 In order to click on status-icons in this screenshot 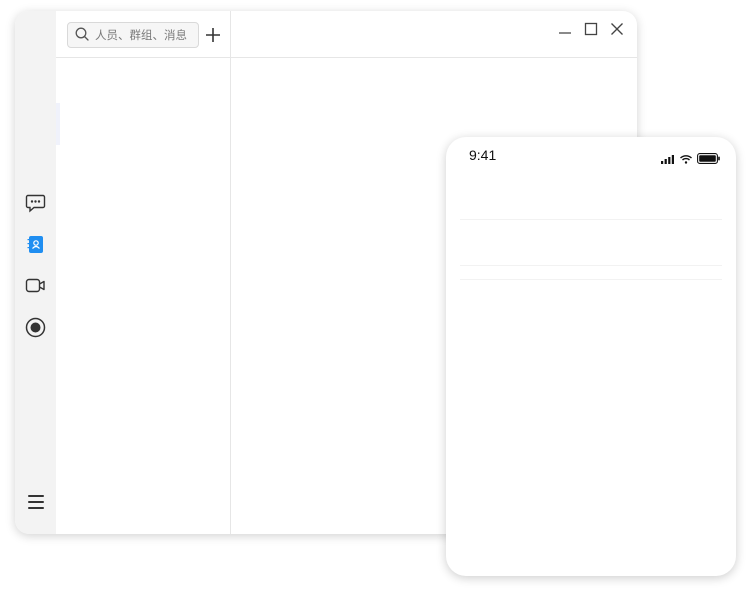, I will do `click(690, 158)`.